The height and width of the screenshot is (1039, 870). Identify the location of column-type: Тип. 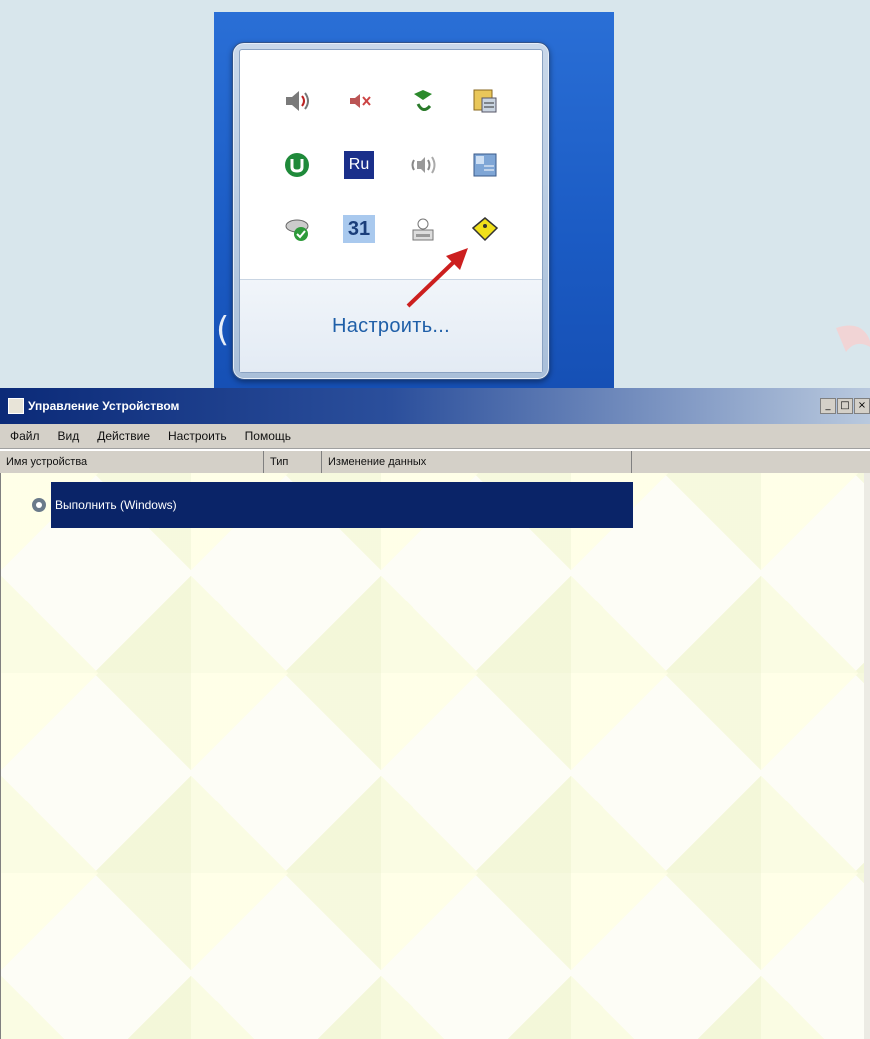
(293, 462).